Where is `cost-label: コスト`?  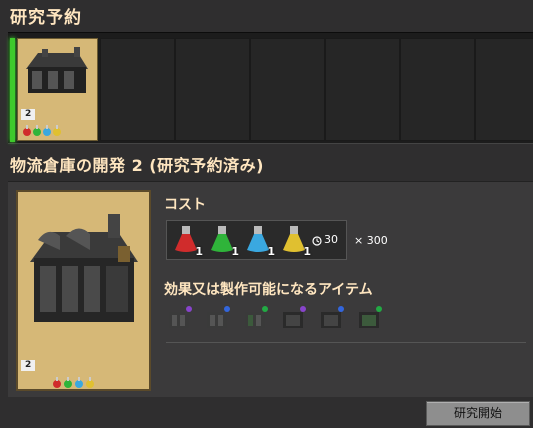
cost-label: コスト is located at coordinates (185, 205).